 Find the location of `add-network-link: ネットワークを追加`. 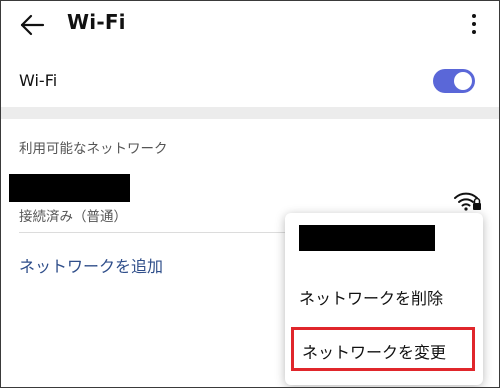

add-network-link: ネットワークを追加 is located at coordinates (91, 265).